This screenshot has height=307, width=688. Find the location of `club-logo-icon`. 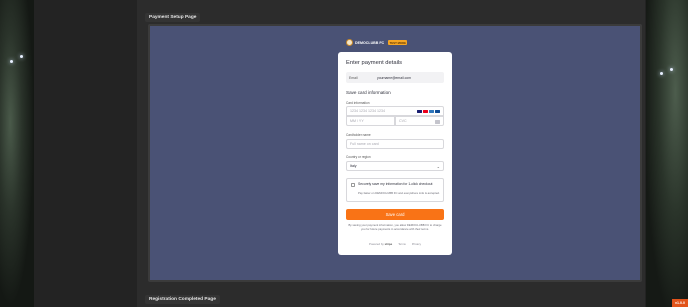

club-logo-icon is located at coordinates (349, 42).